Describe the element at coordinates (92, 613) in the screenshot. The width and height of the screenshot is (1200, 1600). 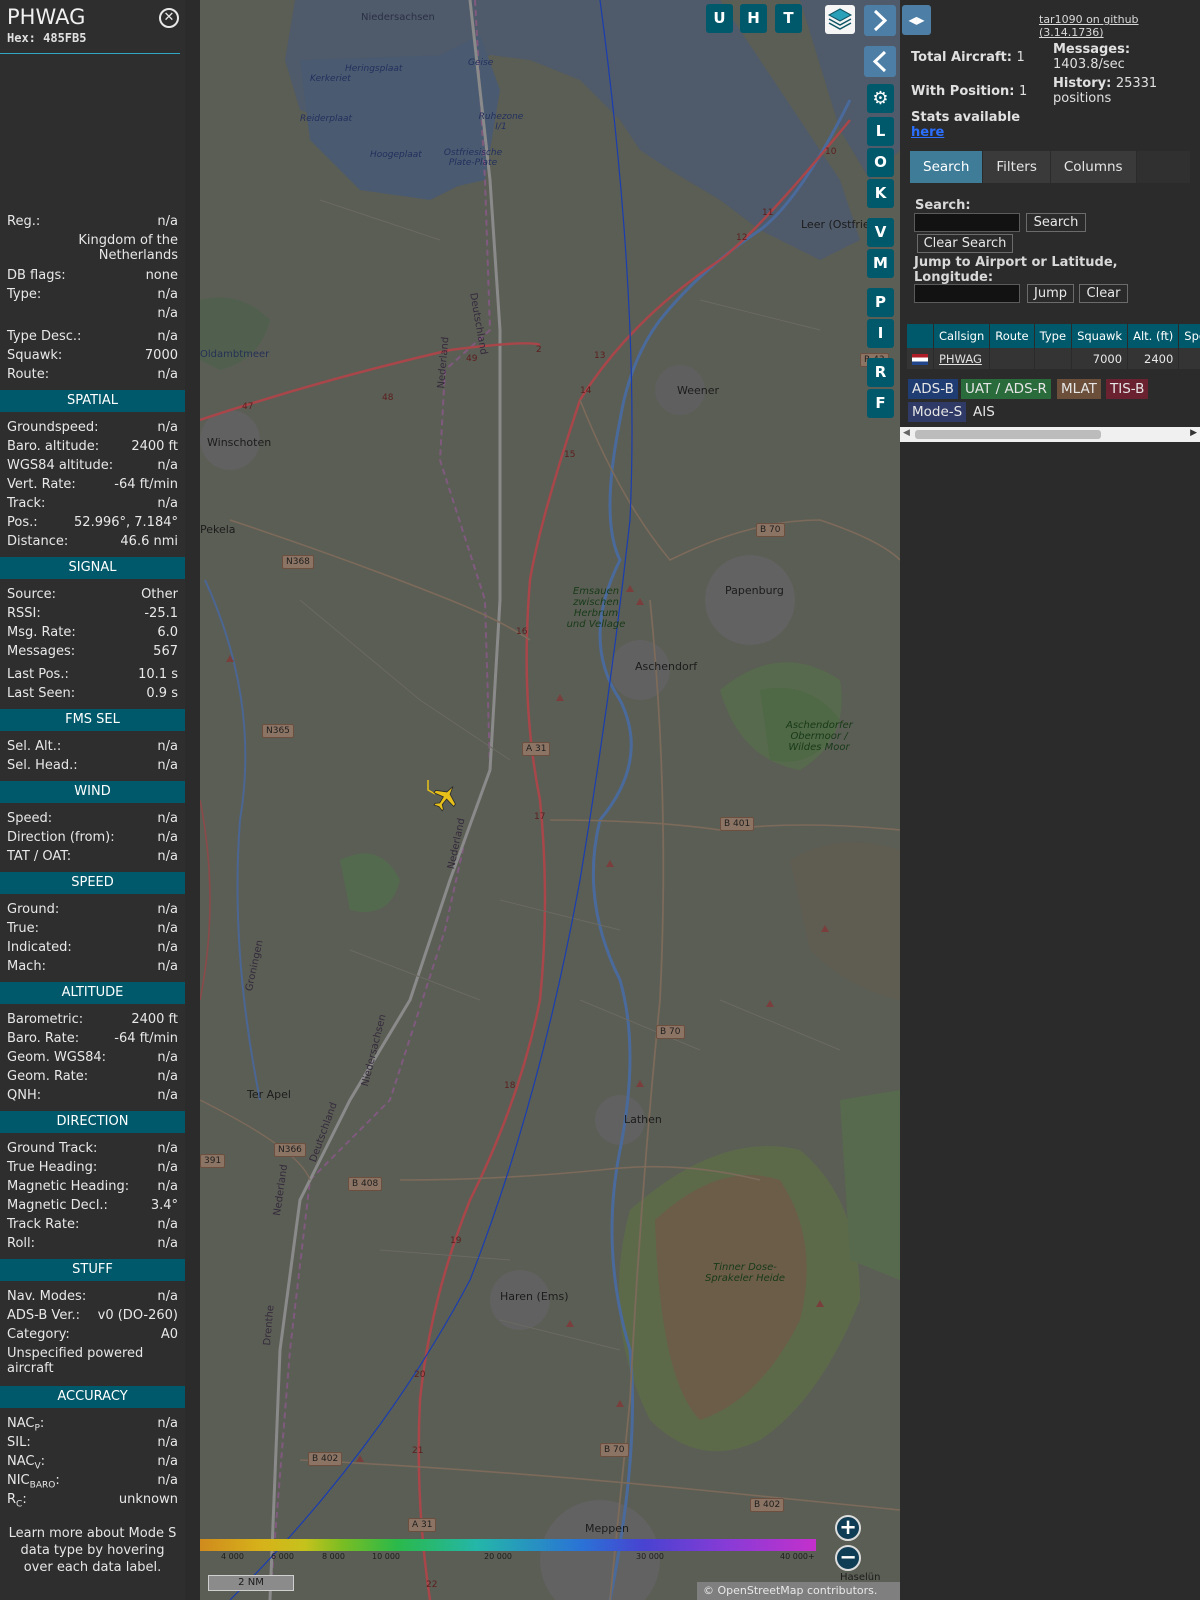
I see `rssi-row: RSSI: -25.1` at that location.